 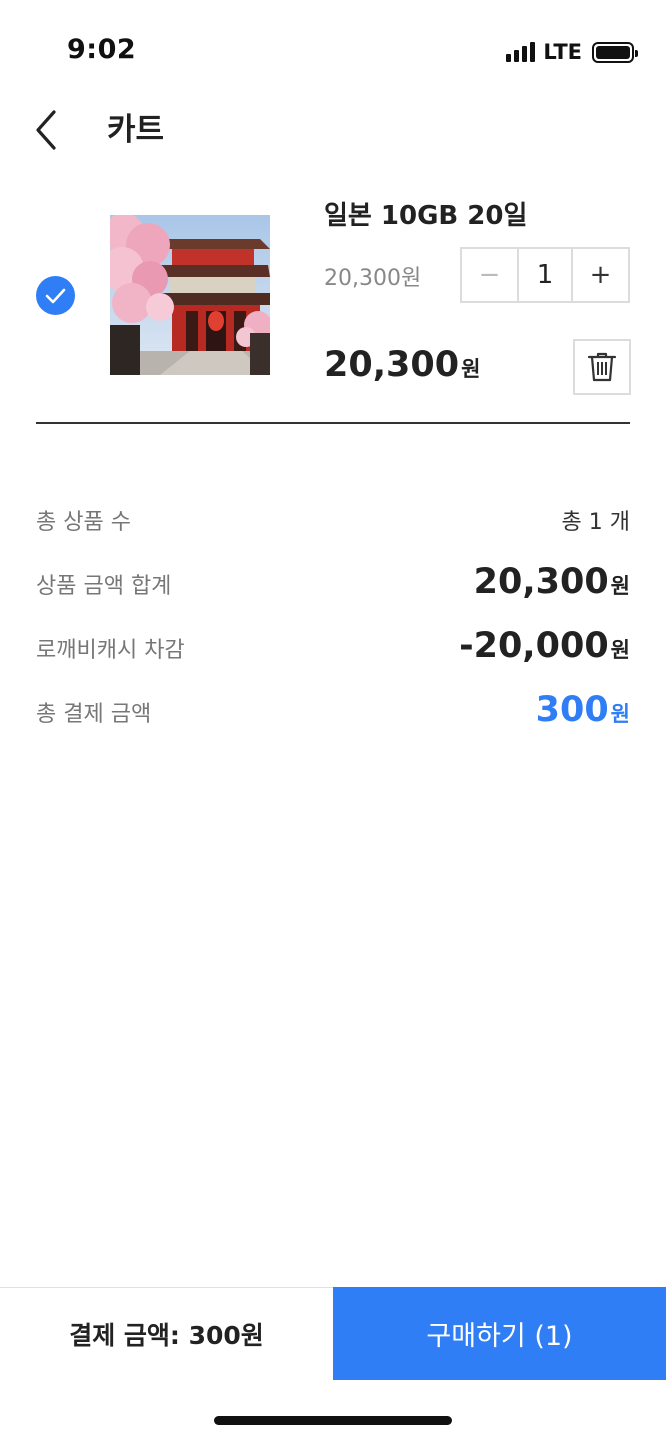 What do you see at coordinates (333, 595) in the screenshot?
I see `summary-row-subtotal: 상품 금액 합계 20,300원` at bounding box center [333, 595].